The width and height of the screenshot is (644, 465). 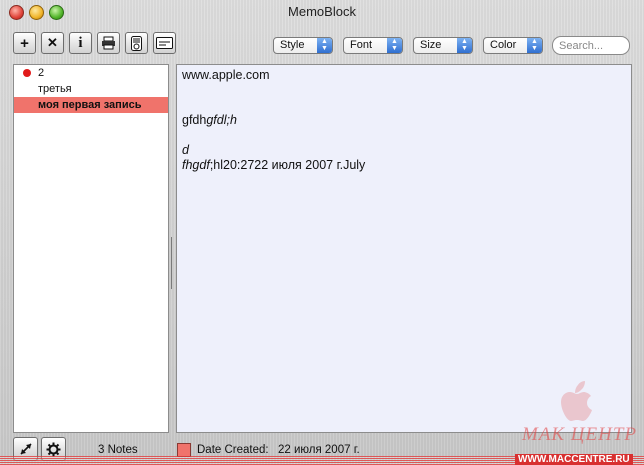 What do you see at coordinates (172, 263) in the screenshot?
I see `split-view-handle` at bounding box center [172, 263].